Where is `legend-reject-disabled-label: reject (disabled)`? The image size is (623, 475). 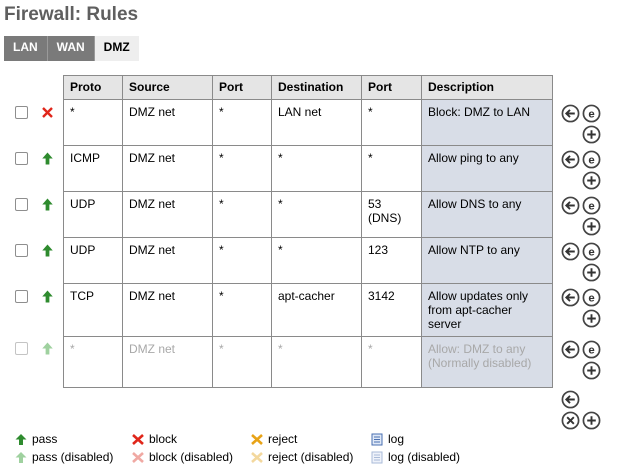
legend-reject-disabled-label: reject (disabled) is located at coordinates (311, 457).